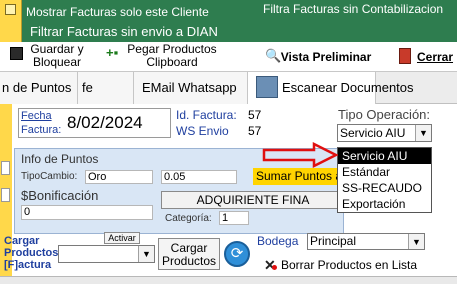 Image resolution: width=457 pixels, height=284 pixels. Describe the element at coordinates (106, 88) in the screenshot. I see `tab-fe: fe` at that location.